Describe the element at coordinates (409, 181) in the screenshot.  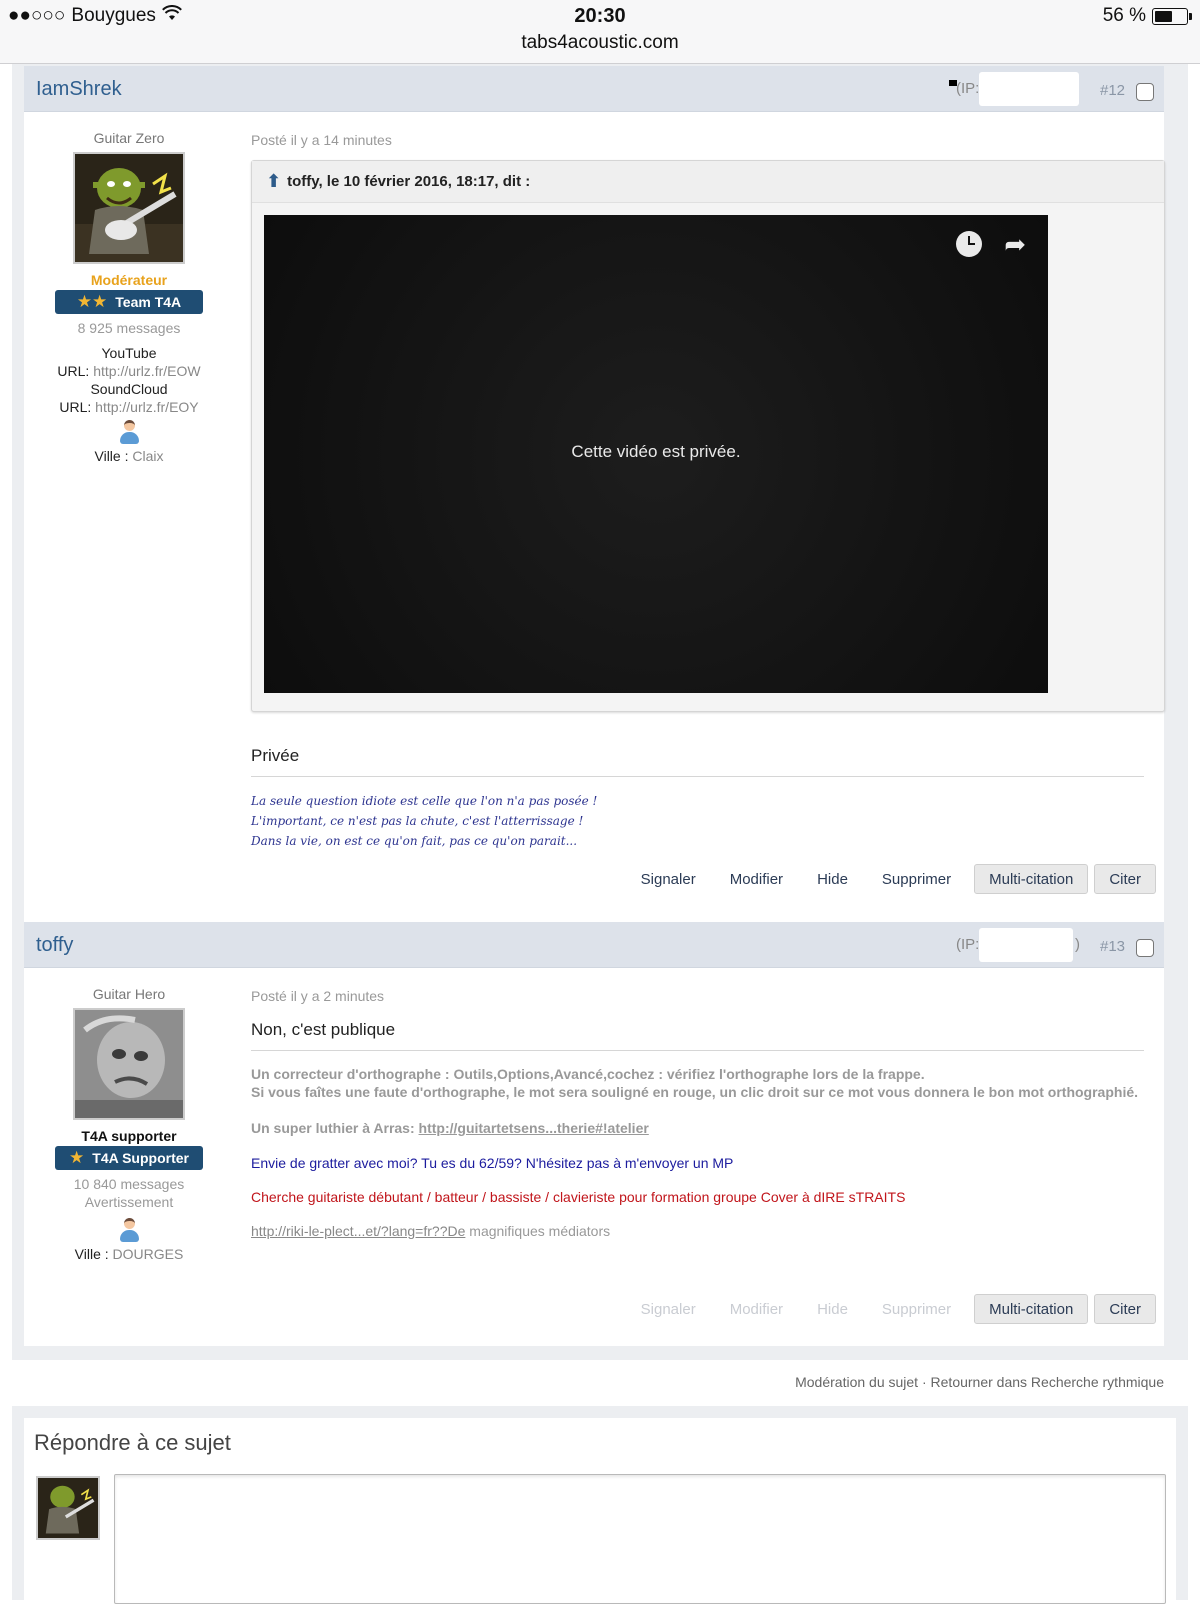
I see `quote-author: toffy, le 10 février 2016, 18:17, dit :` at that location.